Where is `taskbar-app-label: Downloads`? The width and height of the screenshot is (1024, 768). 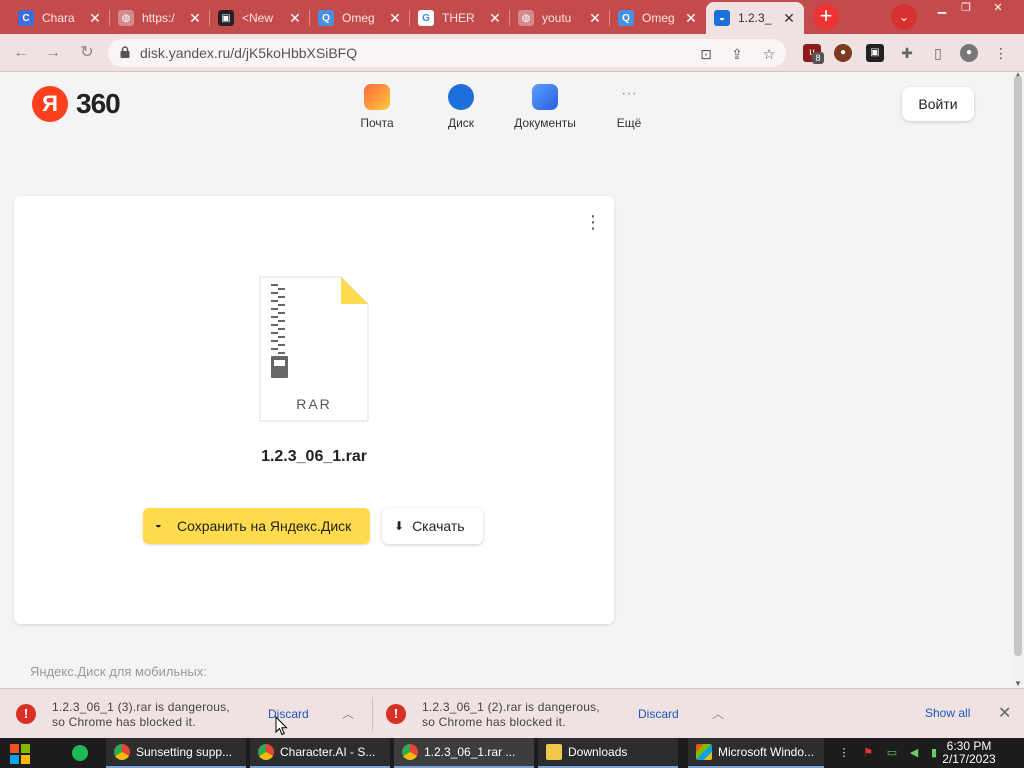
taskbar-app-label: Downloads is located at coordinates (598, 752).